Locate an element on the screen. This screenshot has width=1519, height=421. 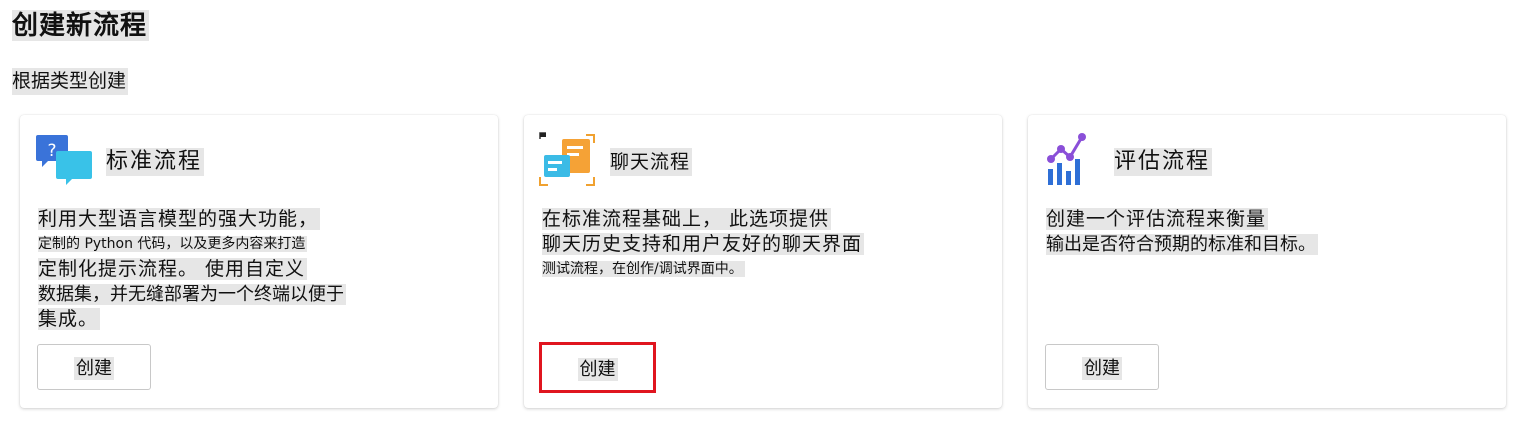
card-description: 创建一个评估流程来衡量 输出是否符合预期的标准和目标。 is located at coordinates (1271, 232).